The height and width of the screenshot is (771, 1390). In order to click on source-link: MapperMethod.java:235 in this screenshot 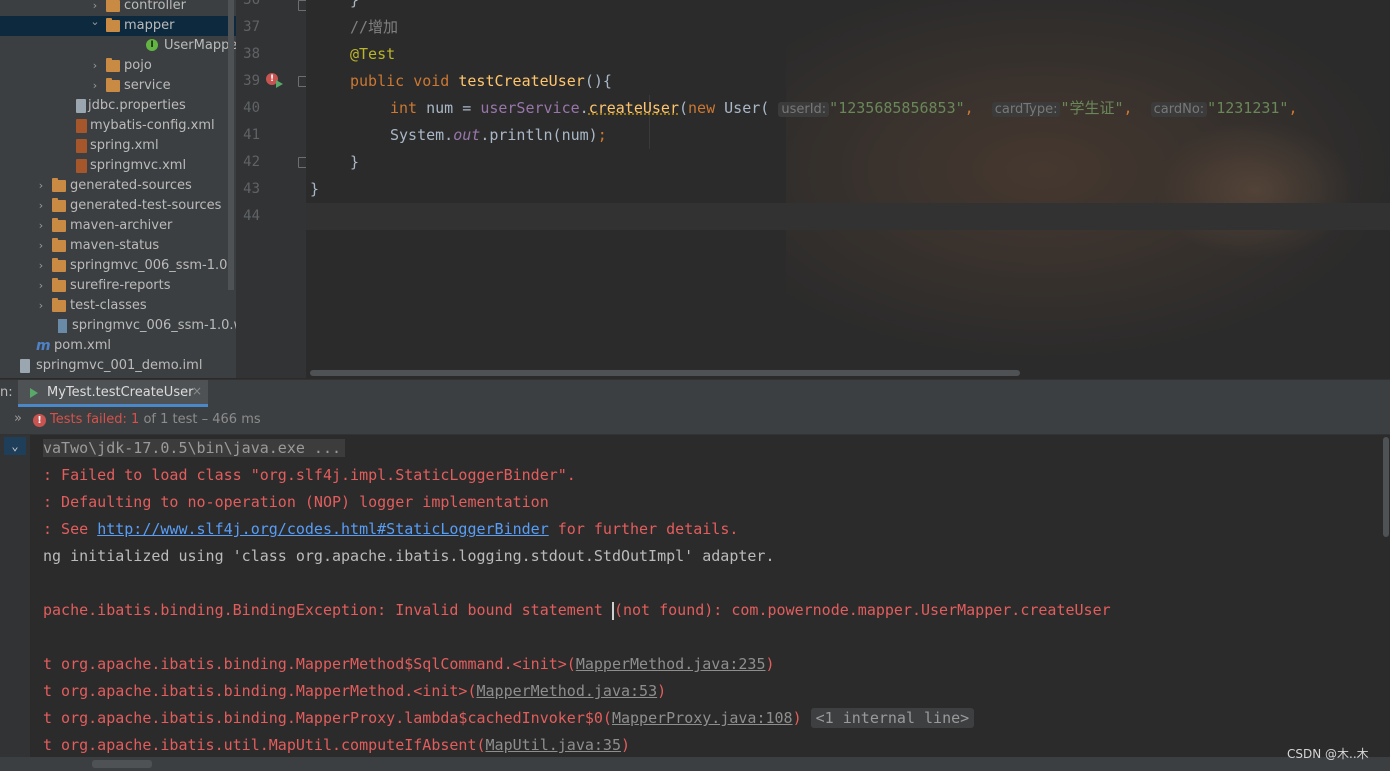, I will do `click(671, 664)`.